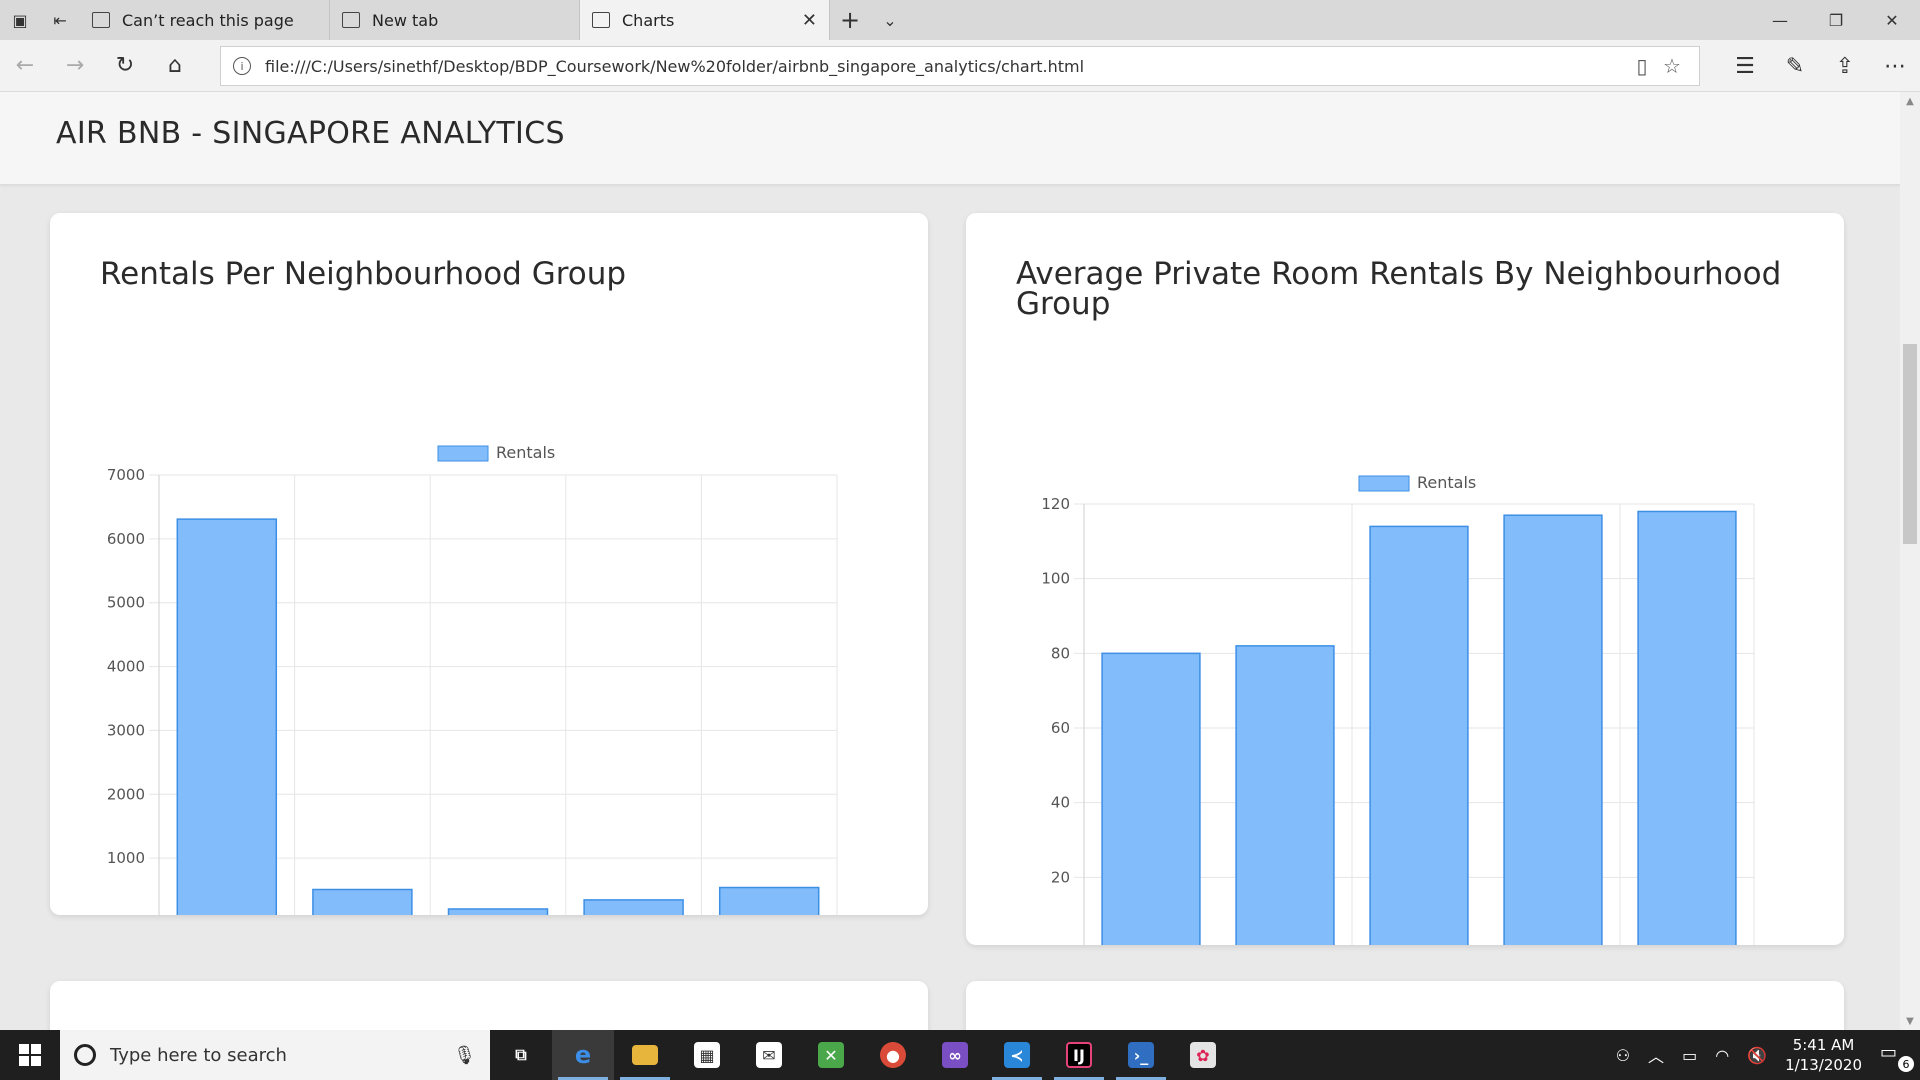  What do you see at coordinates (1055, 579) in the screenshot?
I see `y-tick-label: 100` at bounding box center [1055, 579].